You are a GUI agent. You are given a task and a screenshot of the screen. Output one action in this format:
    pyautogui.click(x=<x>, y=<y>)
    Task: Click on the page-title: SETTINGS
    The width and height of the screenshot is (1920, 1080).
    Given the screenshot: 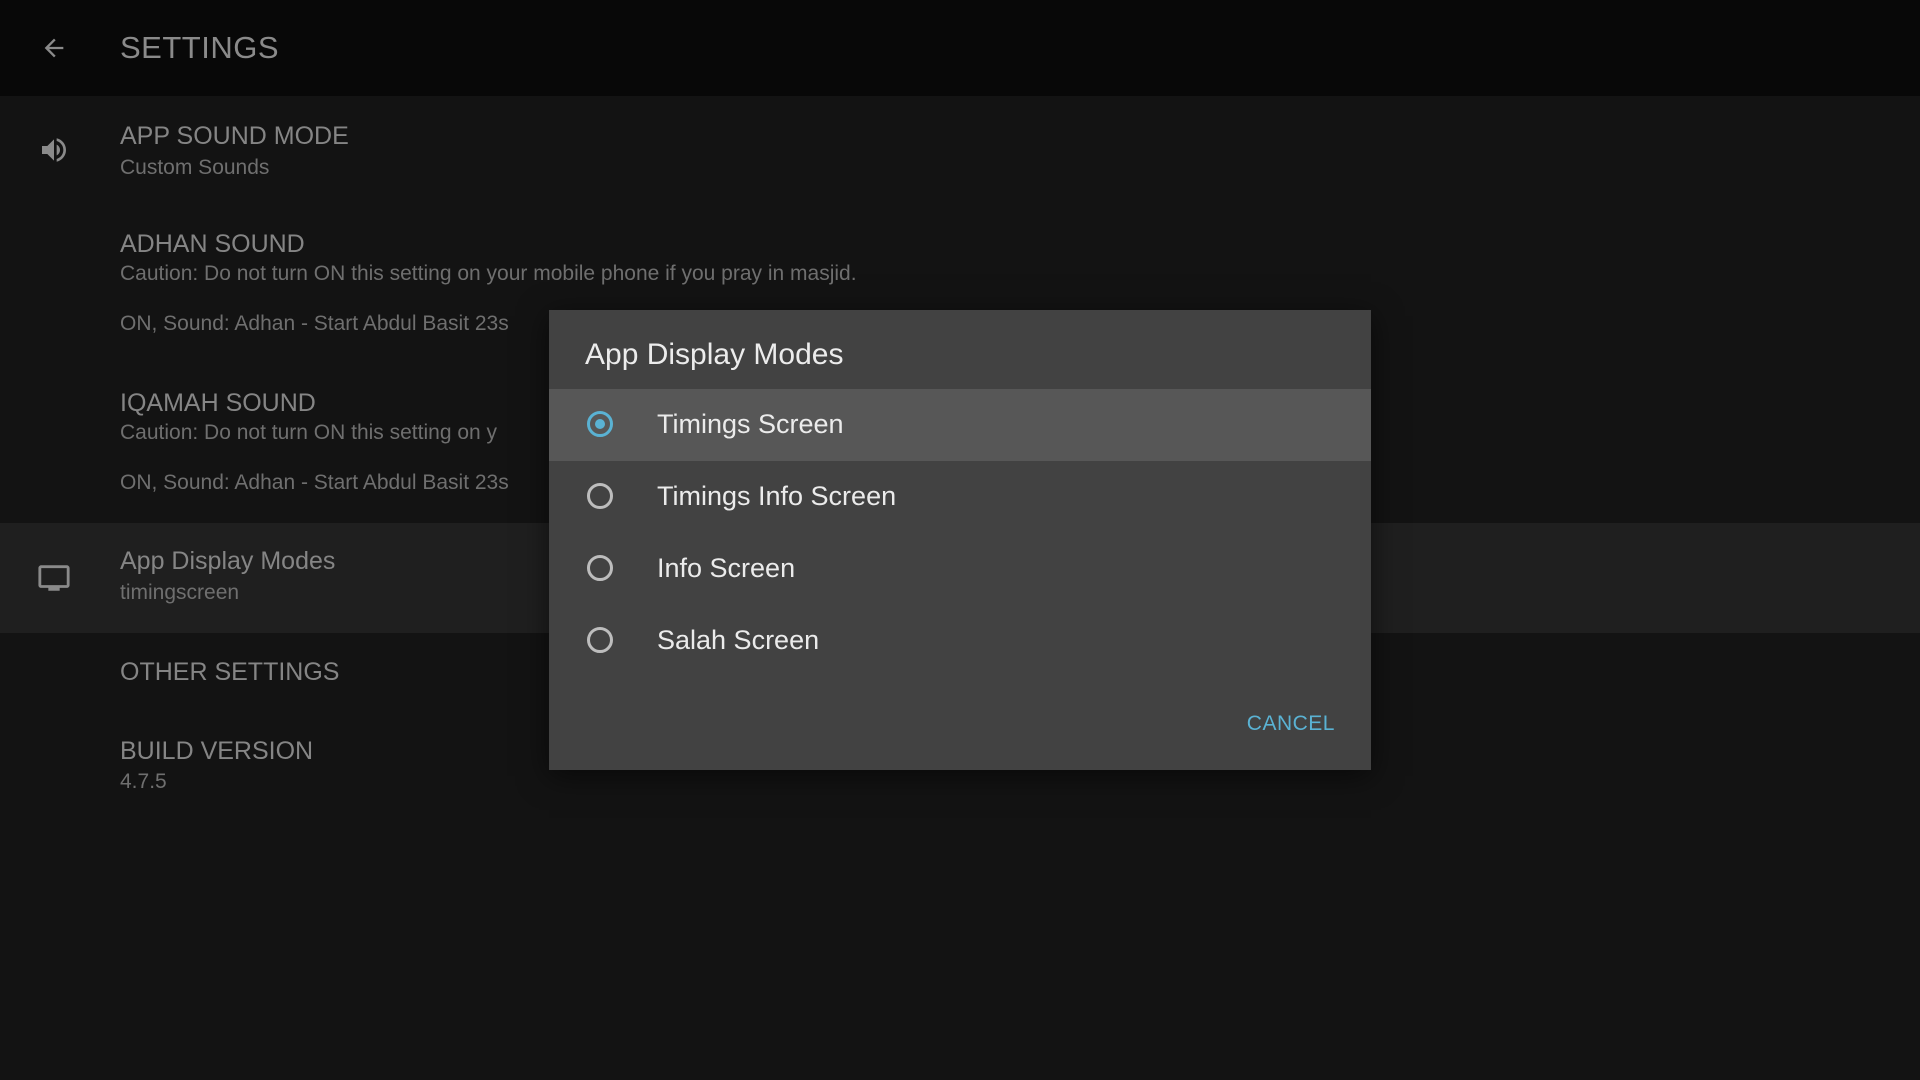 What is the action you would take?
    pyautogui.click(x=200, y=47)
    